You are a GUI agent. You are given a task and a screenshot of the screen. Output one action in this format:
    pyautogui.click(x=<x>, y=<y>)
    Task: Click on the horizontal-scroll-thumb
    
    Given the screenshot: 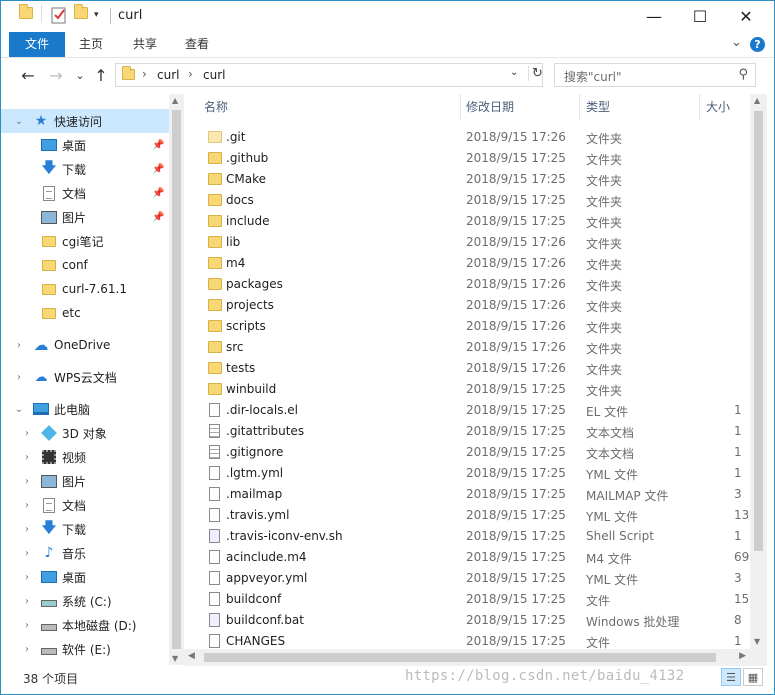 What is the action you would take?
    pyautogui.click(x=460, y=657)
    